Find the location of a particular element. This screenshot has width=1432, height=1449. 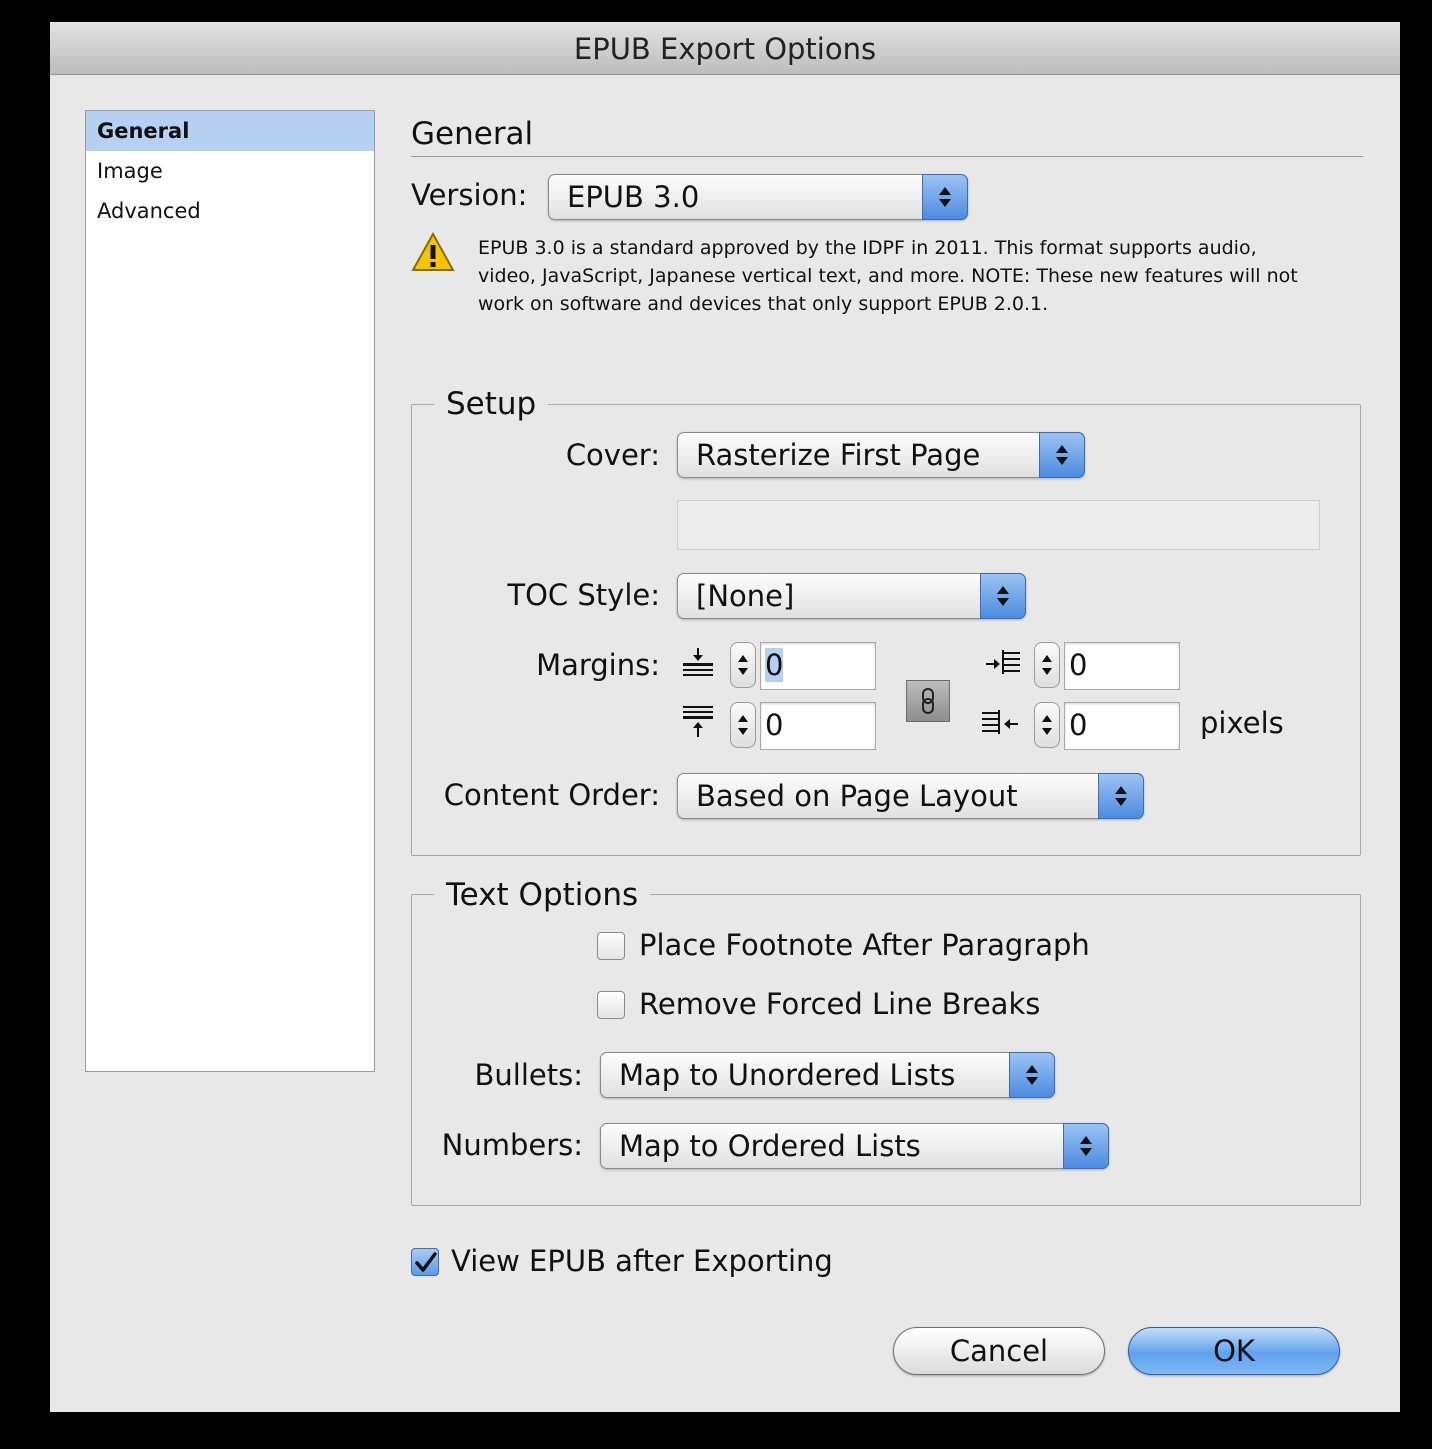

version-label: Version: is located at coordinates (469, 195).